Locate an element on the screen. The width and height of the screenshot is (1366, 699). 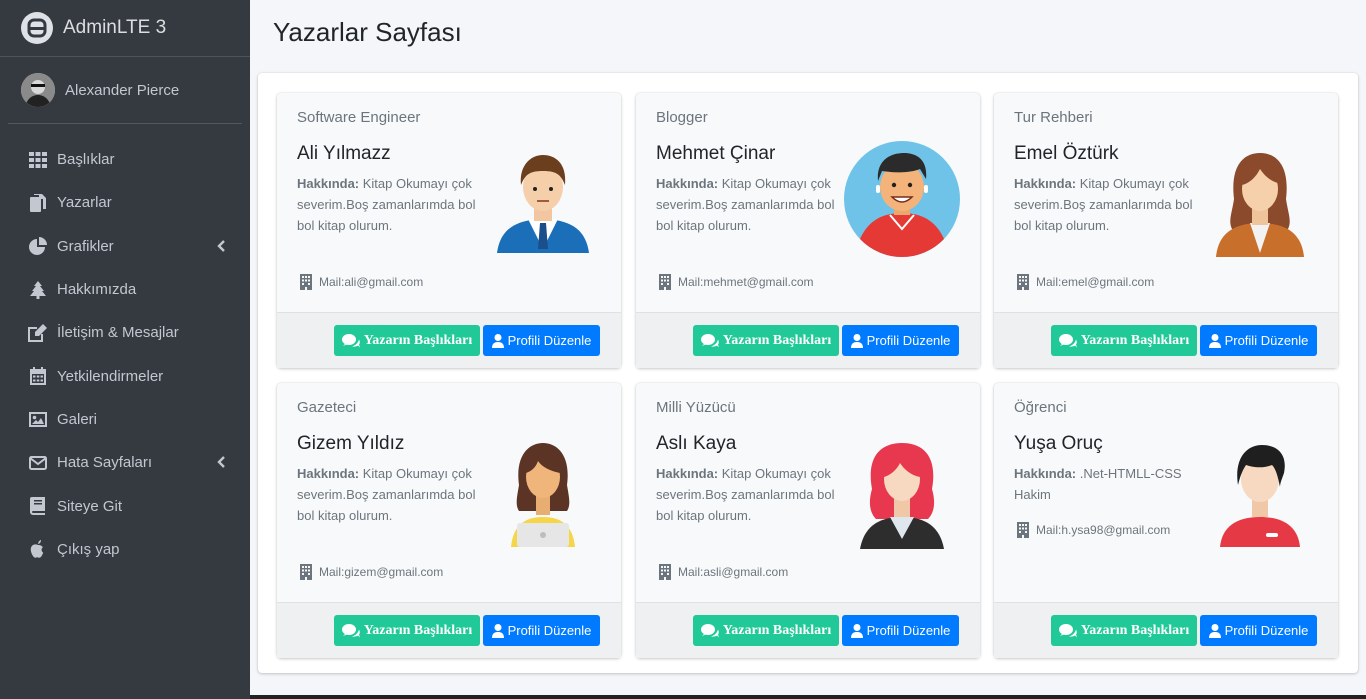
brand-logo-icon is located at coordinates (37, 28).